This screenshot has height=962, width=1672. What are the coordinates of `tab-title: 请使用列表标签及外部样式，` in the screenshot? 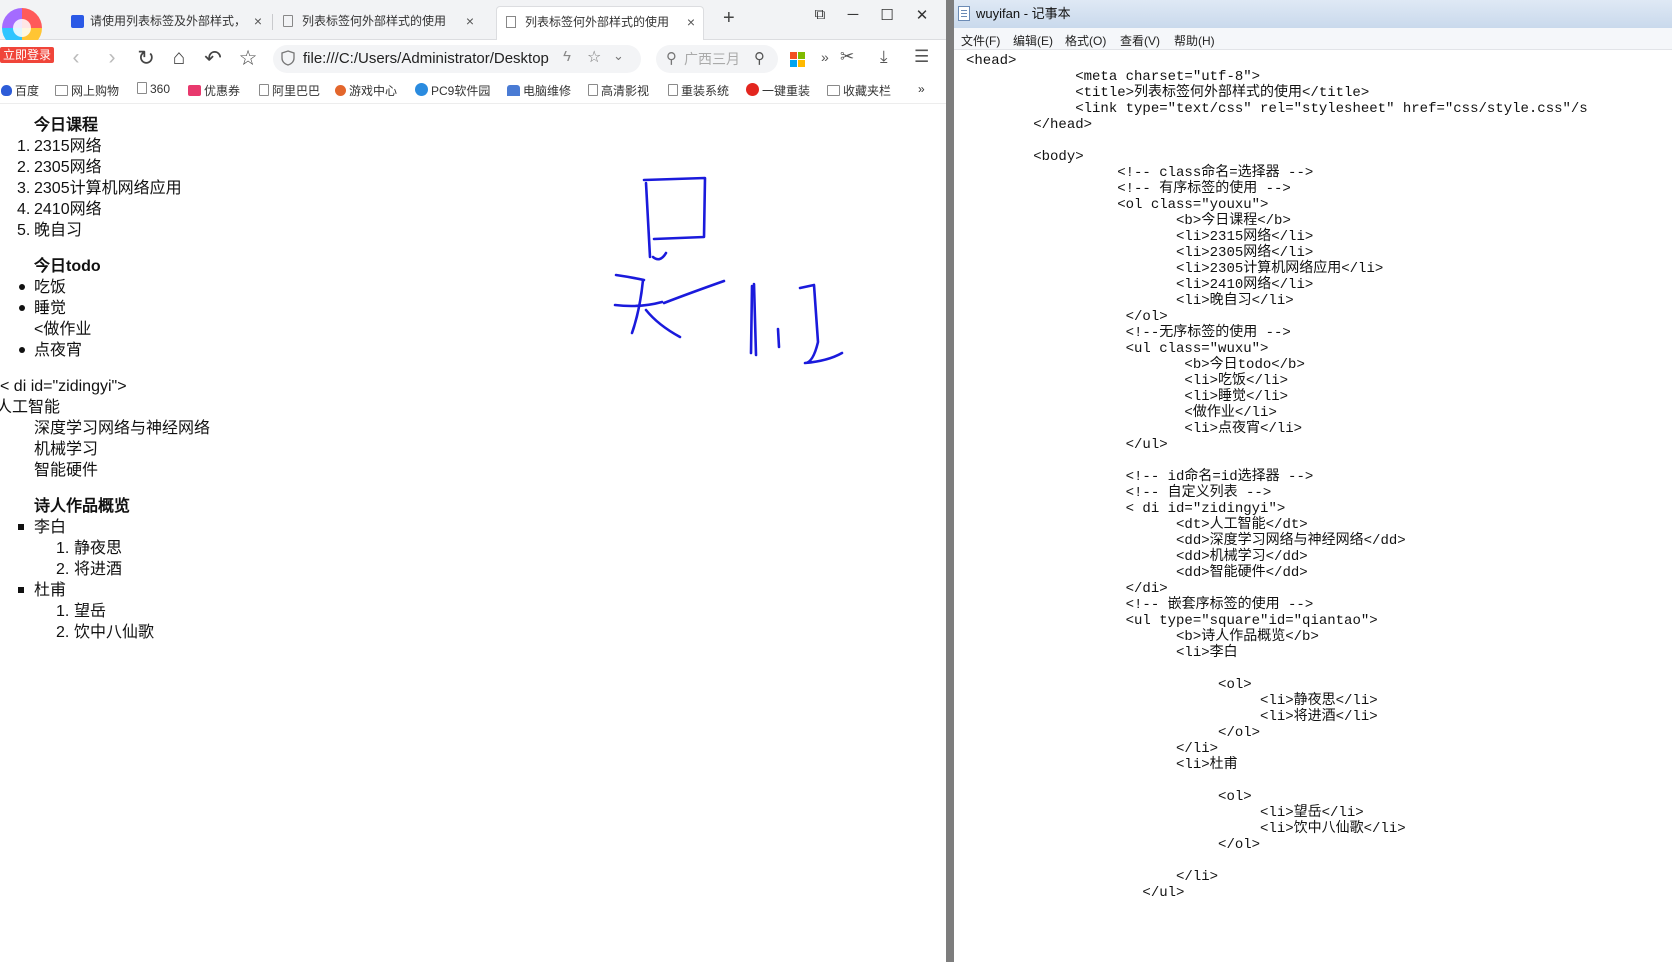 It's located at (168, 21).